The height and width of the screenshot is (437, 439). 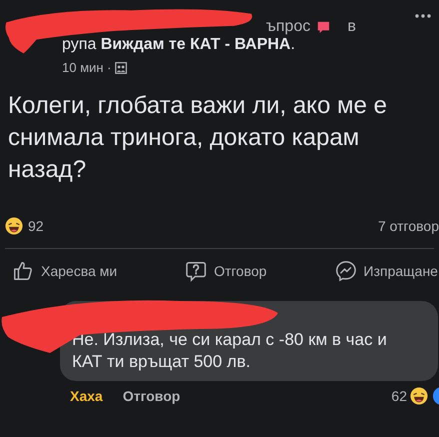 What do you see at coordinates (288, 27) in the screenshot?
I see `header-text: ъпрос` at bounding box center [288, 27].